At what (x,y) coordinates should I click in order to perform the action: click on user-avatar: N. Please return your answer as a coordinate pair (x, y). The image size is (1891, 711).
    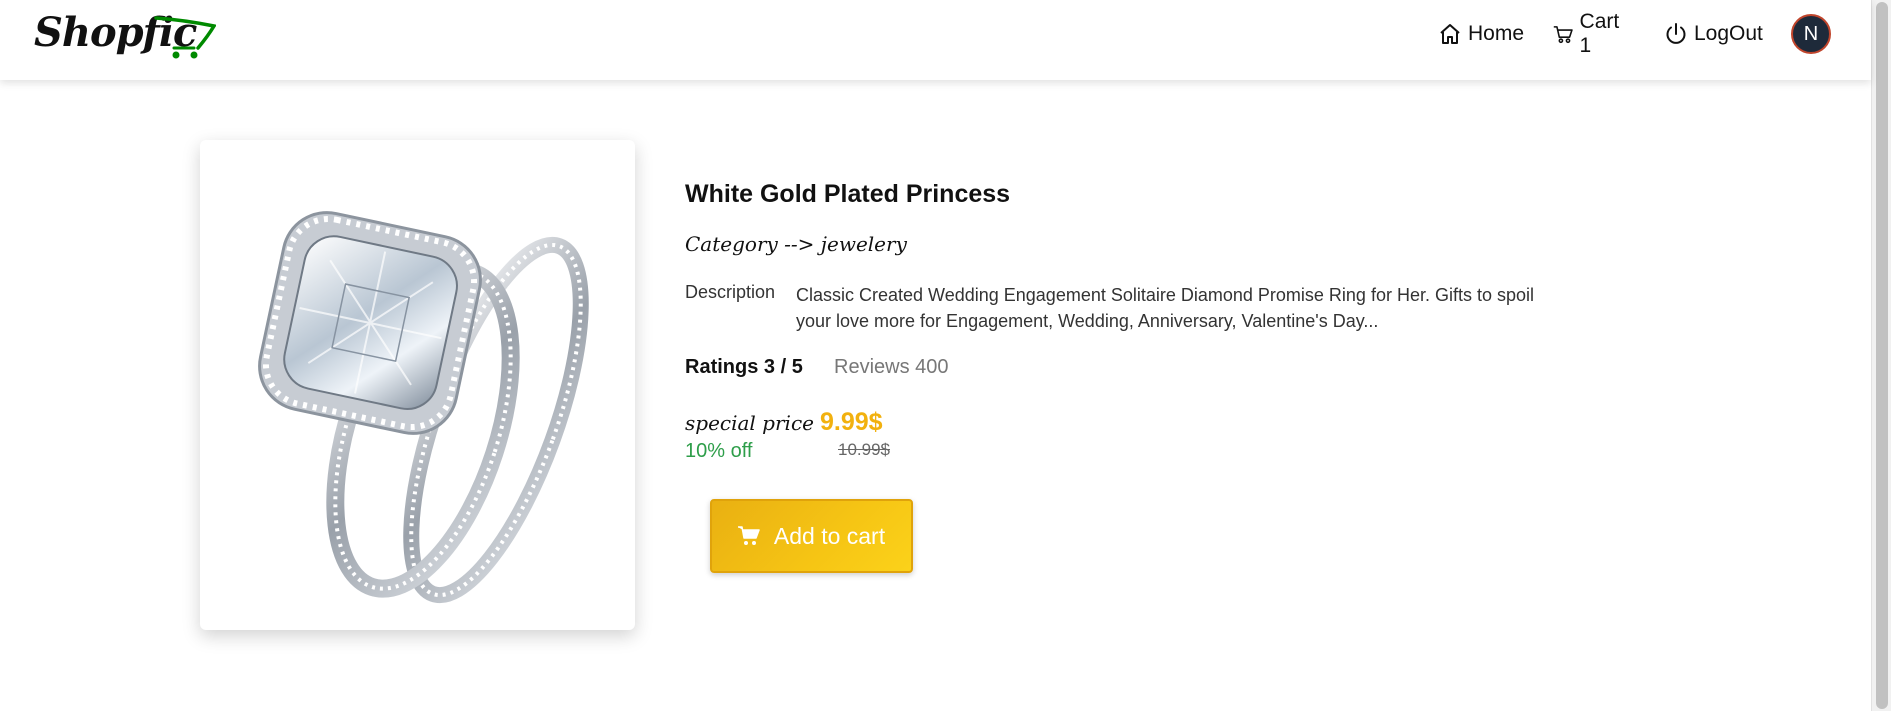
    Looking at the image, I should click on (1811, 34).